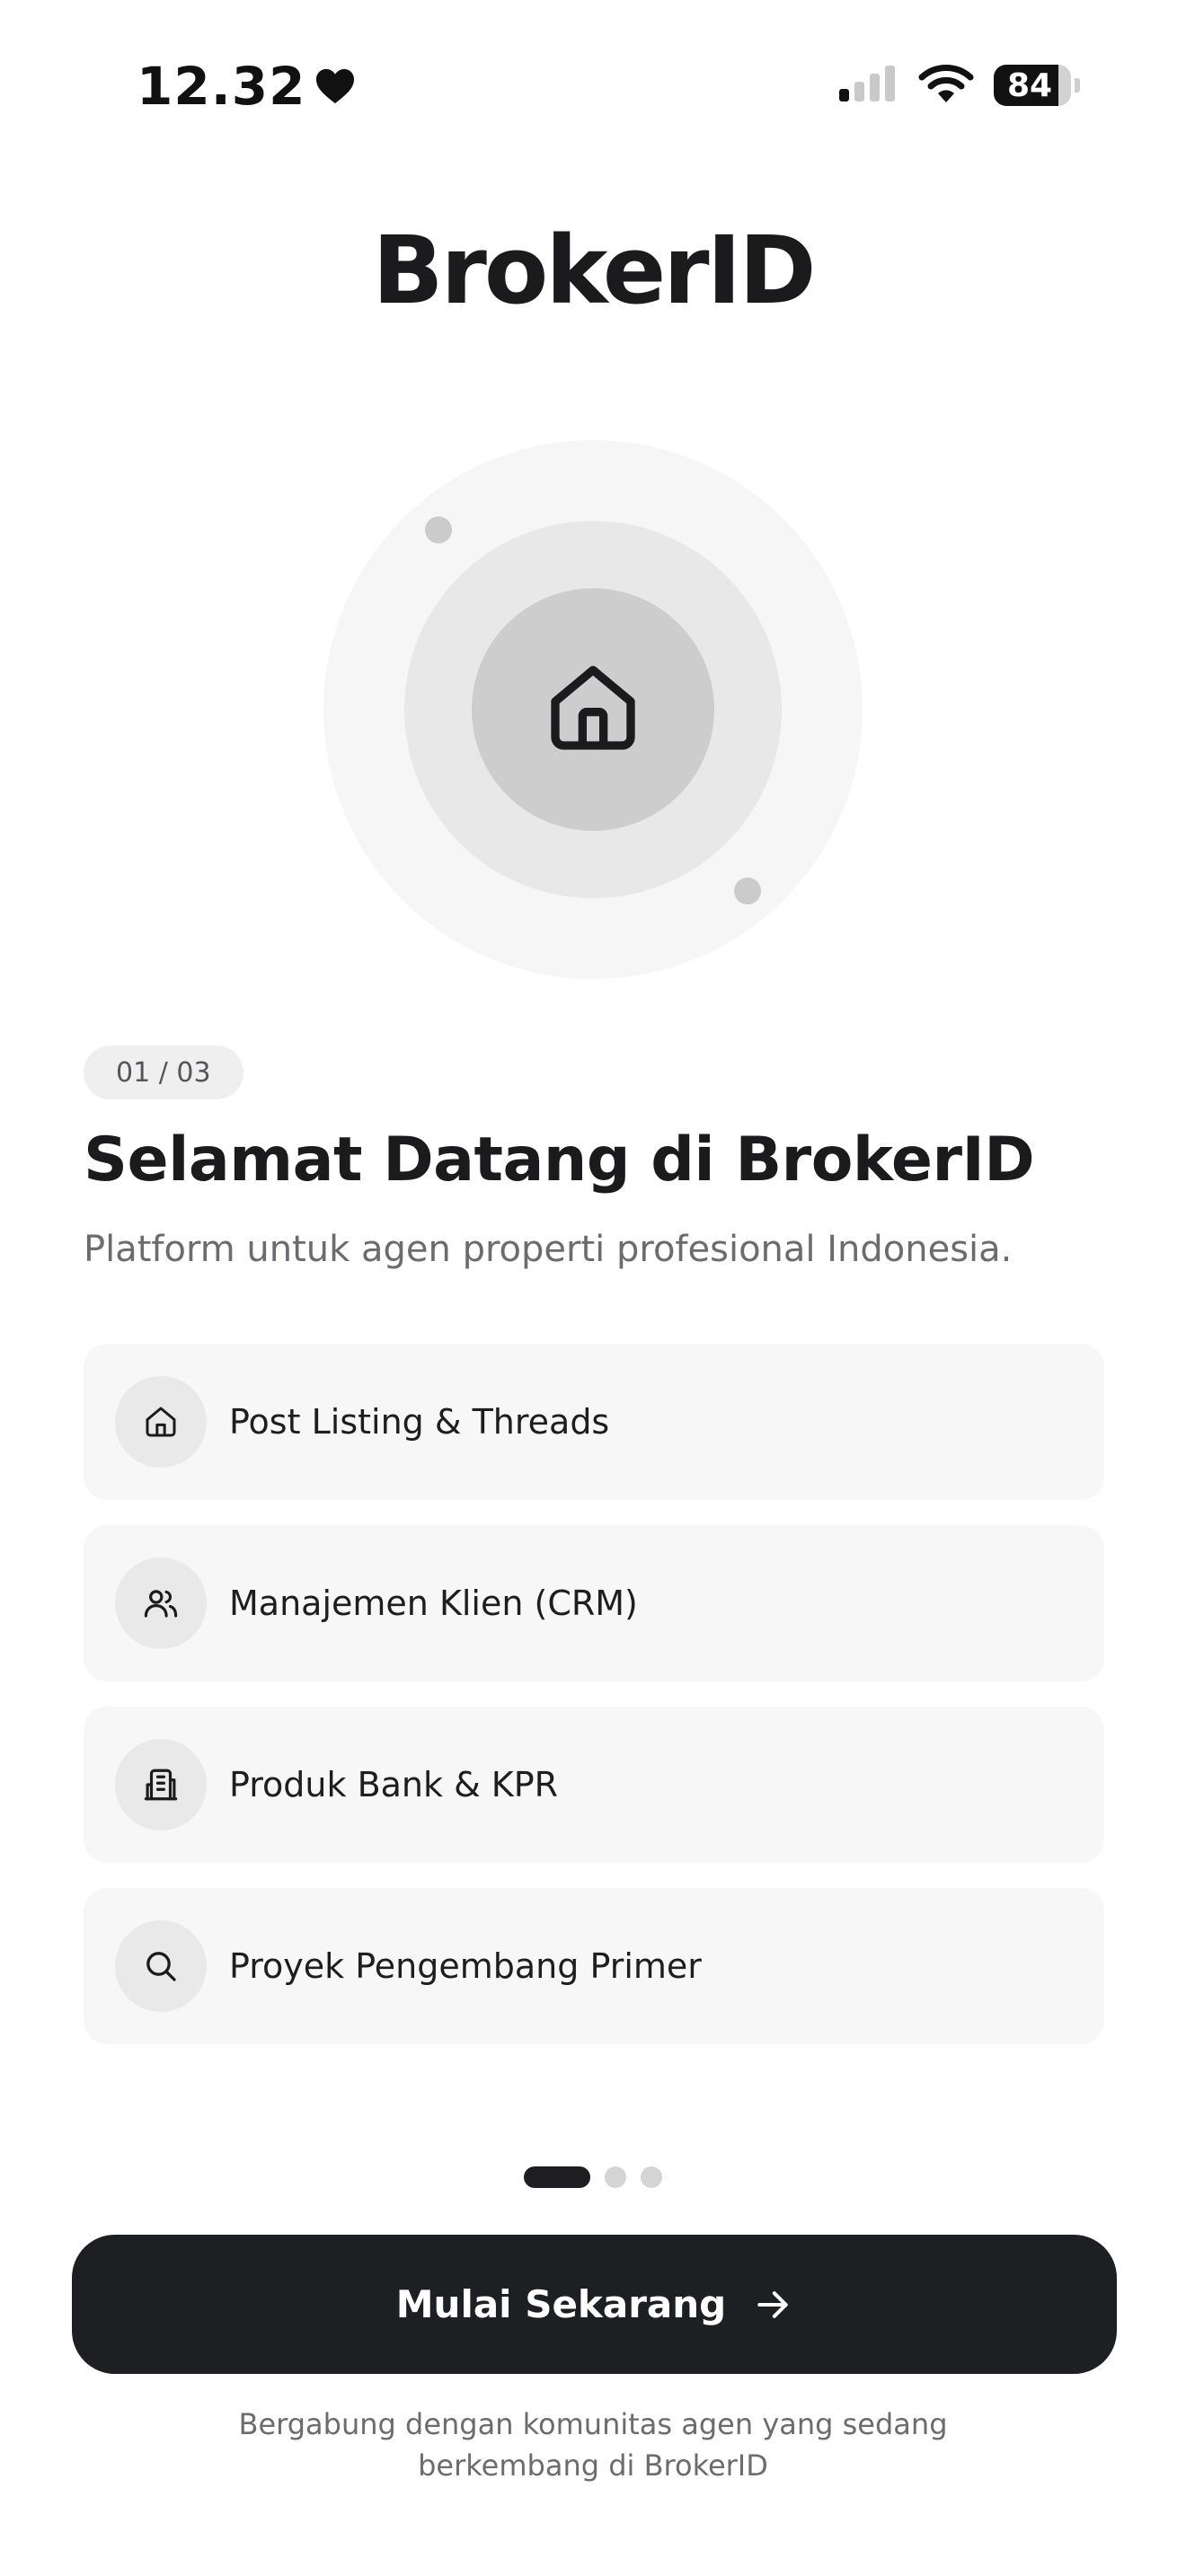 The width and height of the screenshot is (1186, 2576). What do you see at coordinates (593, 2177) in the screenshot?
I see `page-indicator` at bounding box center [593, 2177].